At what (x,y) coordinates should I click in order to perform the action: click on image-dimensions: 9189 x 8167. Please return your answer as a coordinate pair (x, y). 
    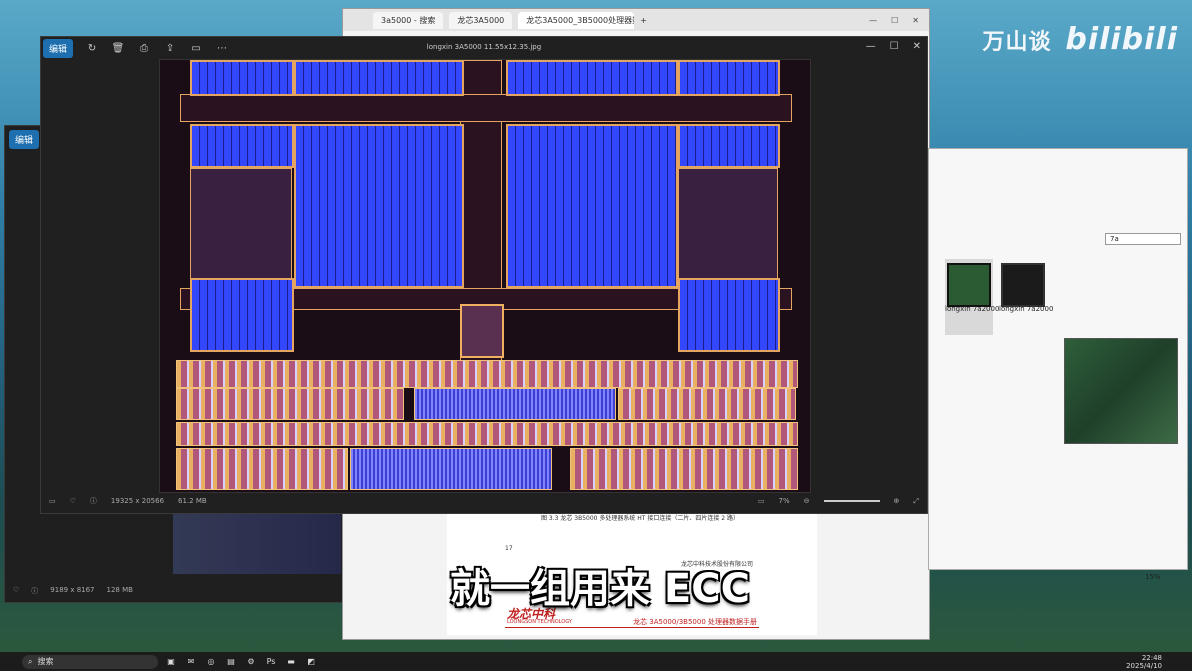
    Looking at the image, I should click on (72, 590).